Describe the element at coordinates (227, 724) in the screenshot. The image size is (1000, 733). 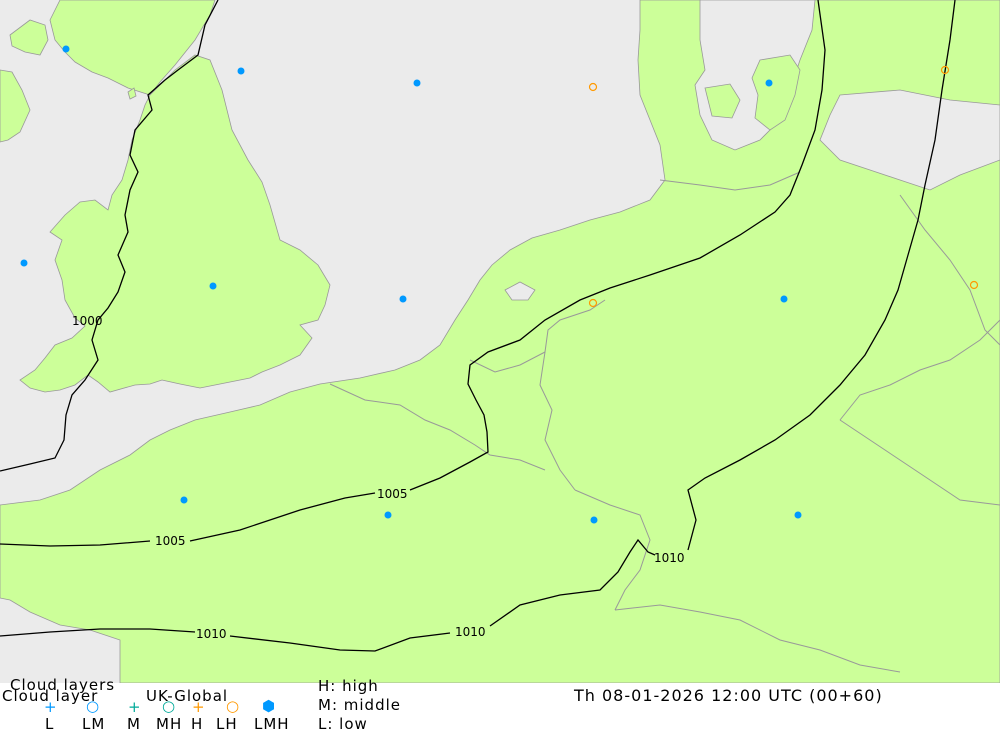
I see `symbol-code-lh: LH` at that location.